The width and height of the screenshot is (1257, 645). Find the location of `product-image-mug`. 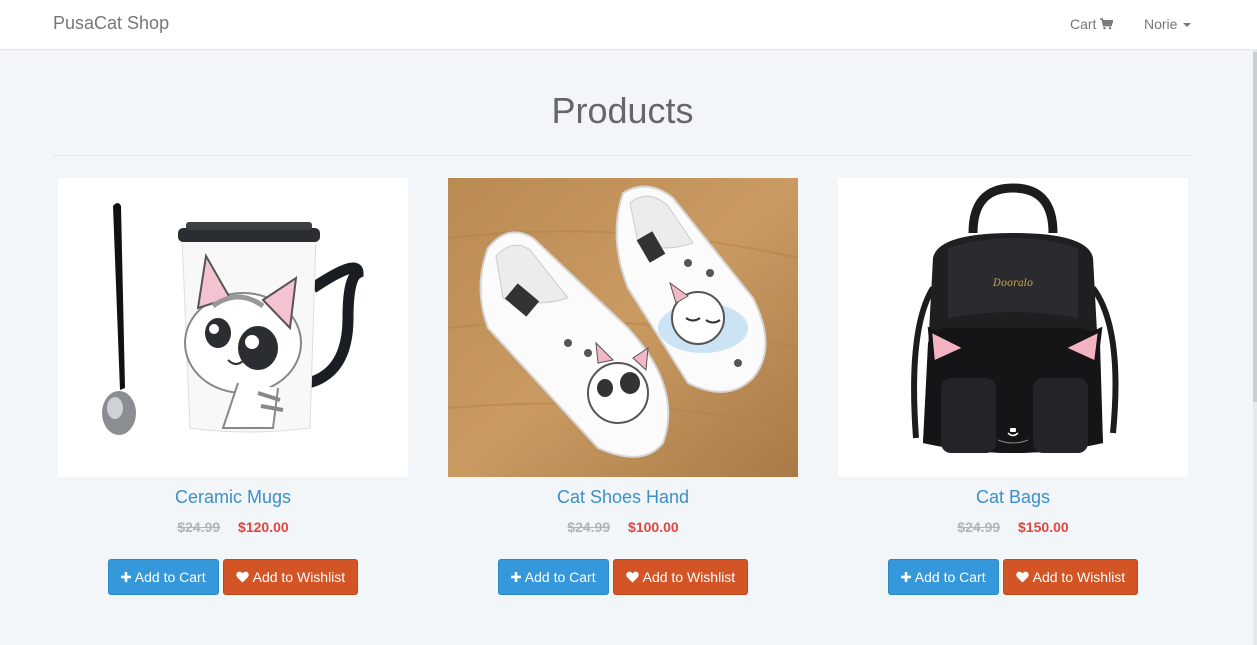

product-image-mug is located at coordinates (233, 327).